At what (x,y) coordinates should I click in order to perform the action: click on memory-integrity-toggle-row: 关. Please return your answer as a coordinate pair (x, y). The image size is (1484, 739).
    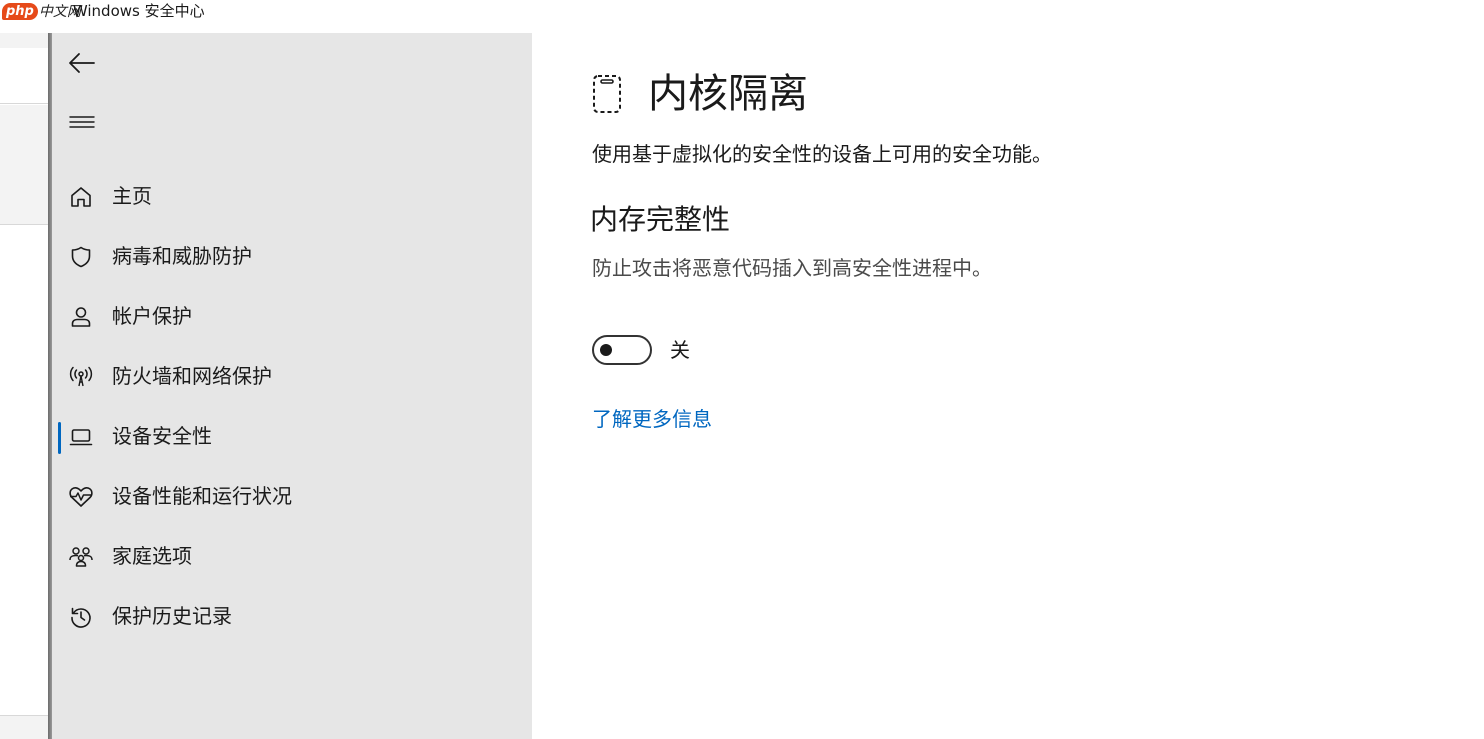
    Looking at the image, I should click on (641, 350).